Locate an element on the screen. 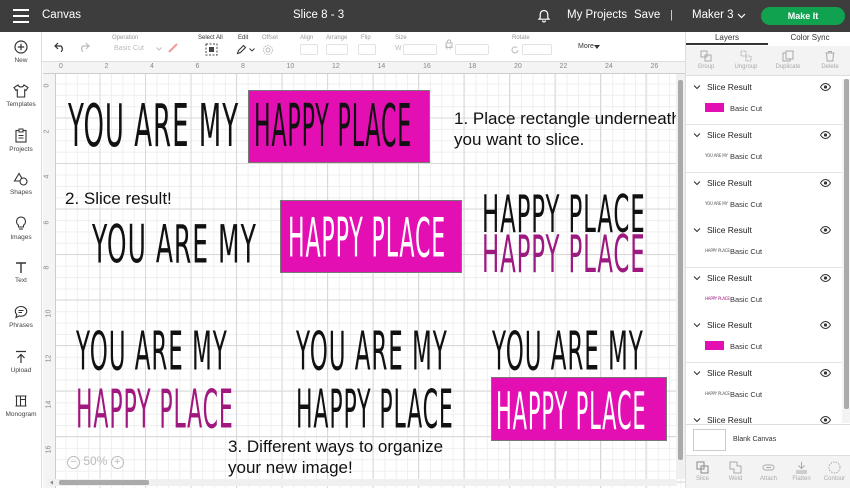 The width and height of the screenshot is (850, 488). ungroup-button: Ungroup is located at coordinates (746, 60).